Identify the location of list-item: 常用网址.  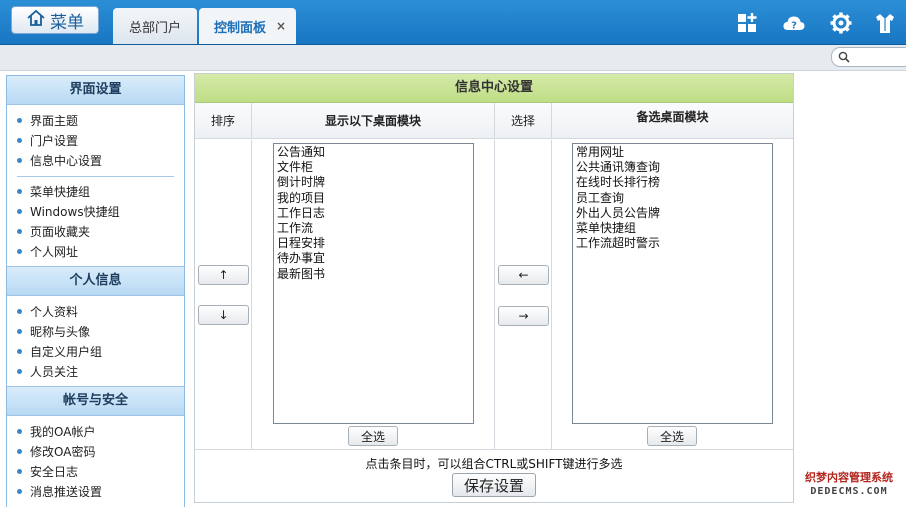
(672, 152).